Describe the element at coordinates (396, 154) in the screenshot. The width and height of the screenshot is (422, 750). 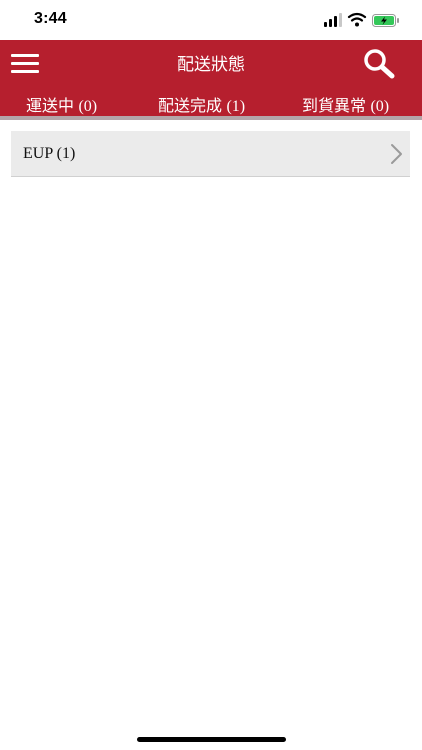
I see `chevron-right-icon` at that location.